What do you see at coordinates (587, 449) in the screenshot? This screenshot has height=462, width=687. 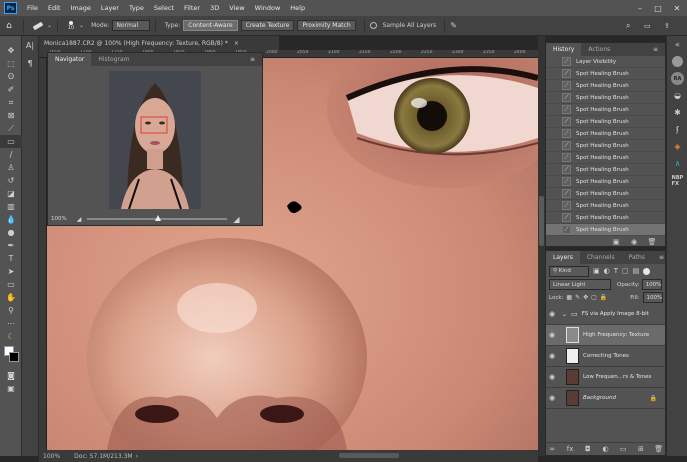 I see `add-mask-icon: ◘` at bounding box center [587, 449].